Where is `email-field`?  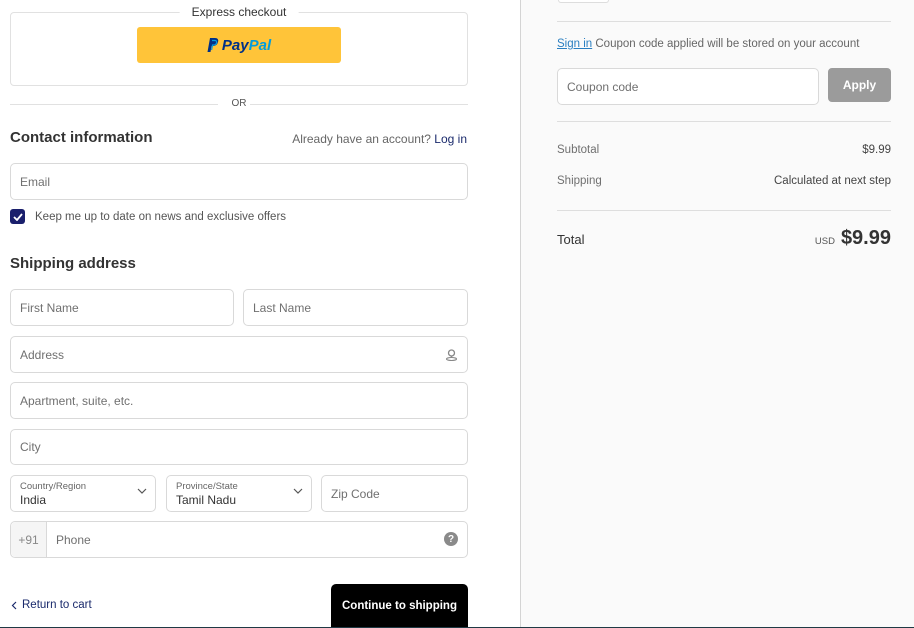 email-field is located at coordinates (239, 181).